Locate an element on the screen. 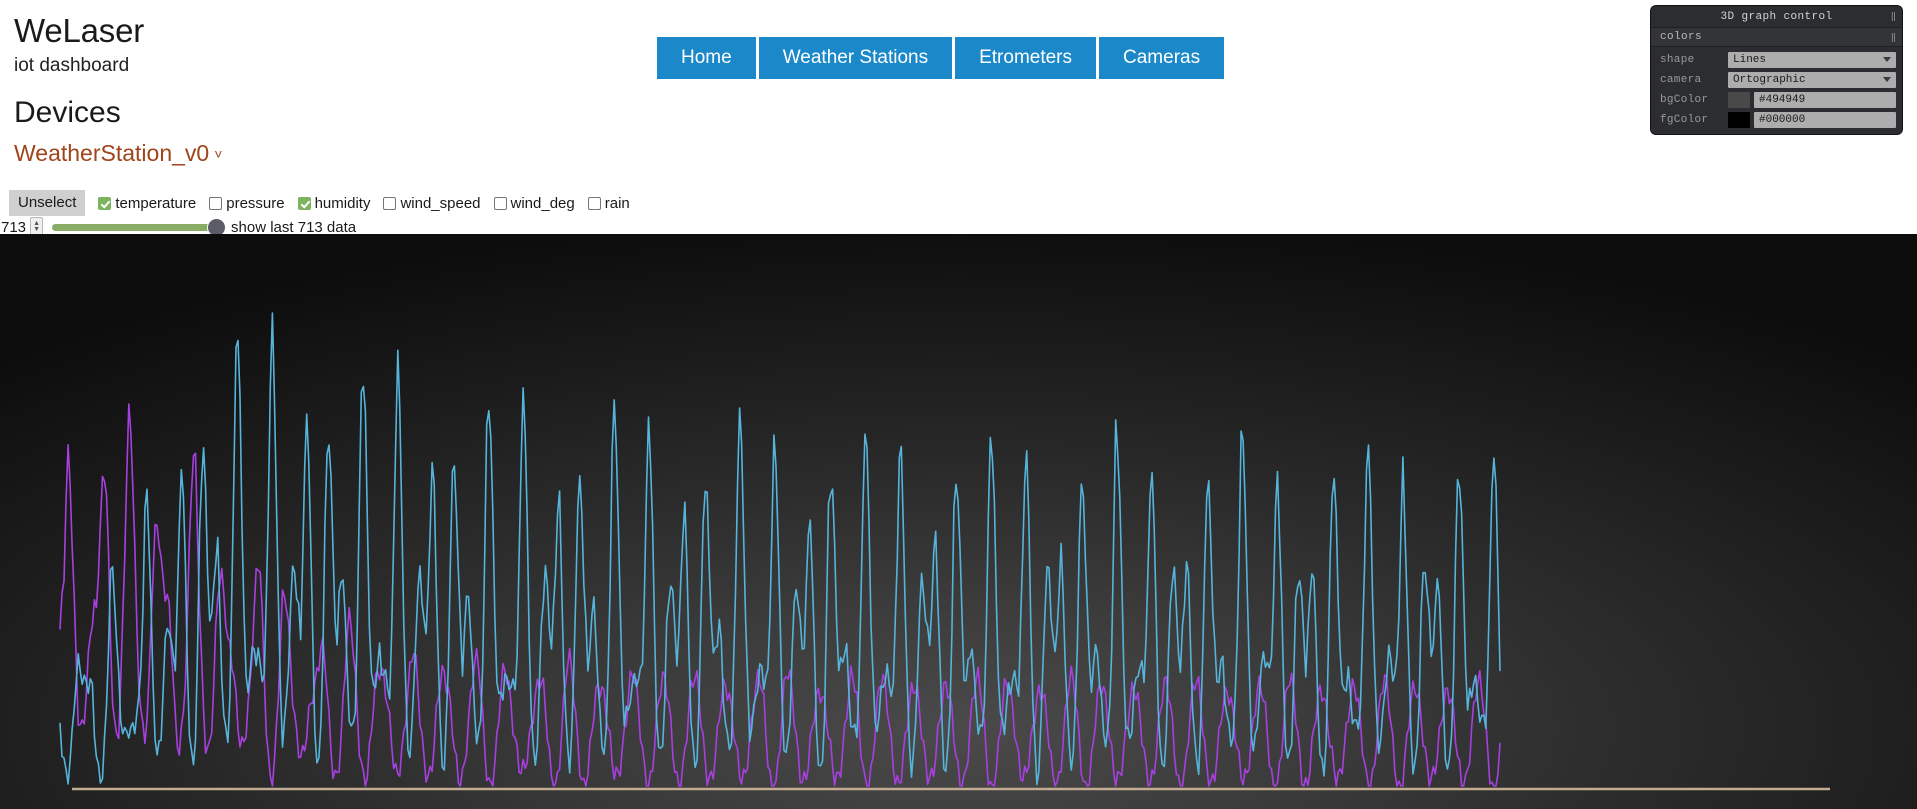 This screenshot has width=1917, height=809. shape-select-value: Lines is located at coordinates (1750, 59).